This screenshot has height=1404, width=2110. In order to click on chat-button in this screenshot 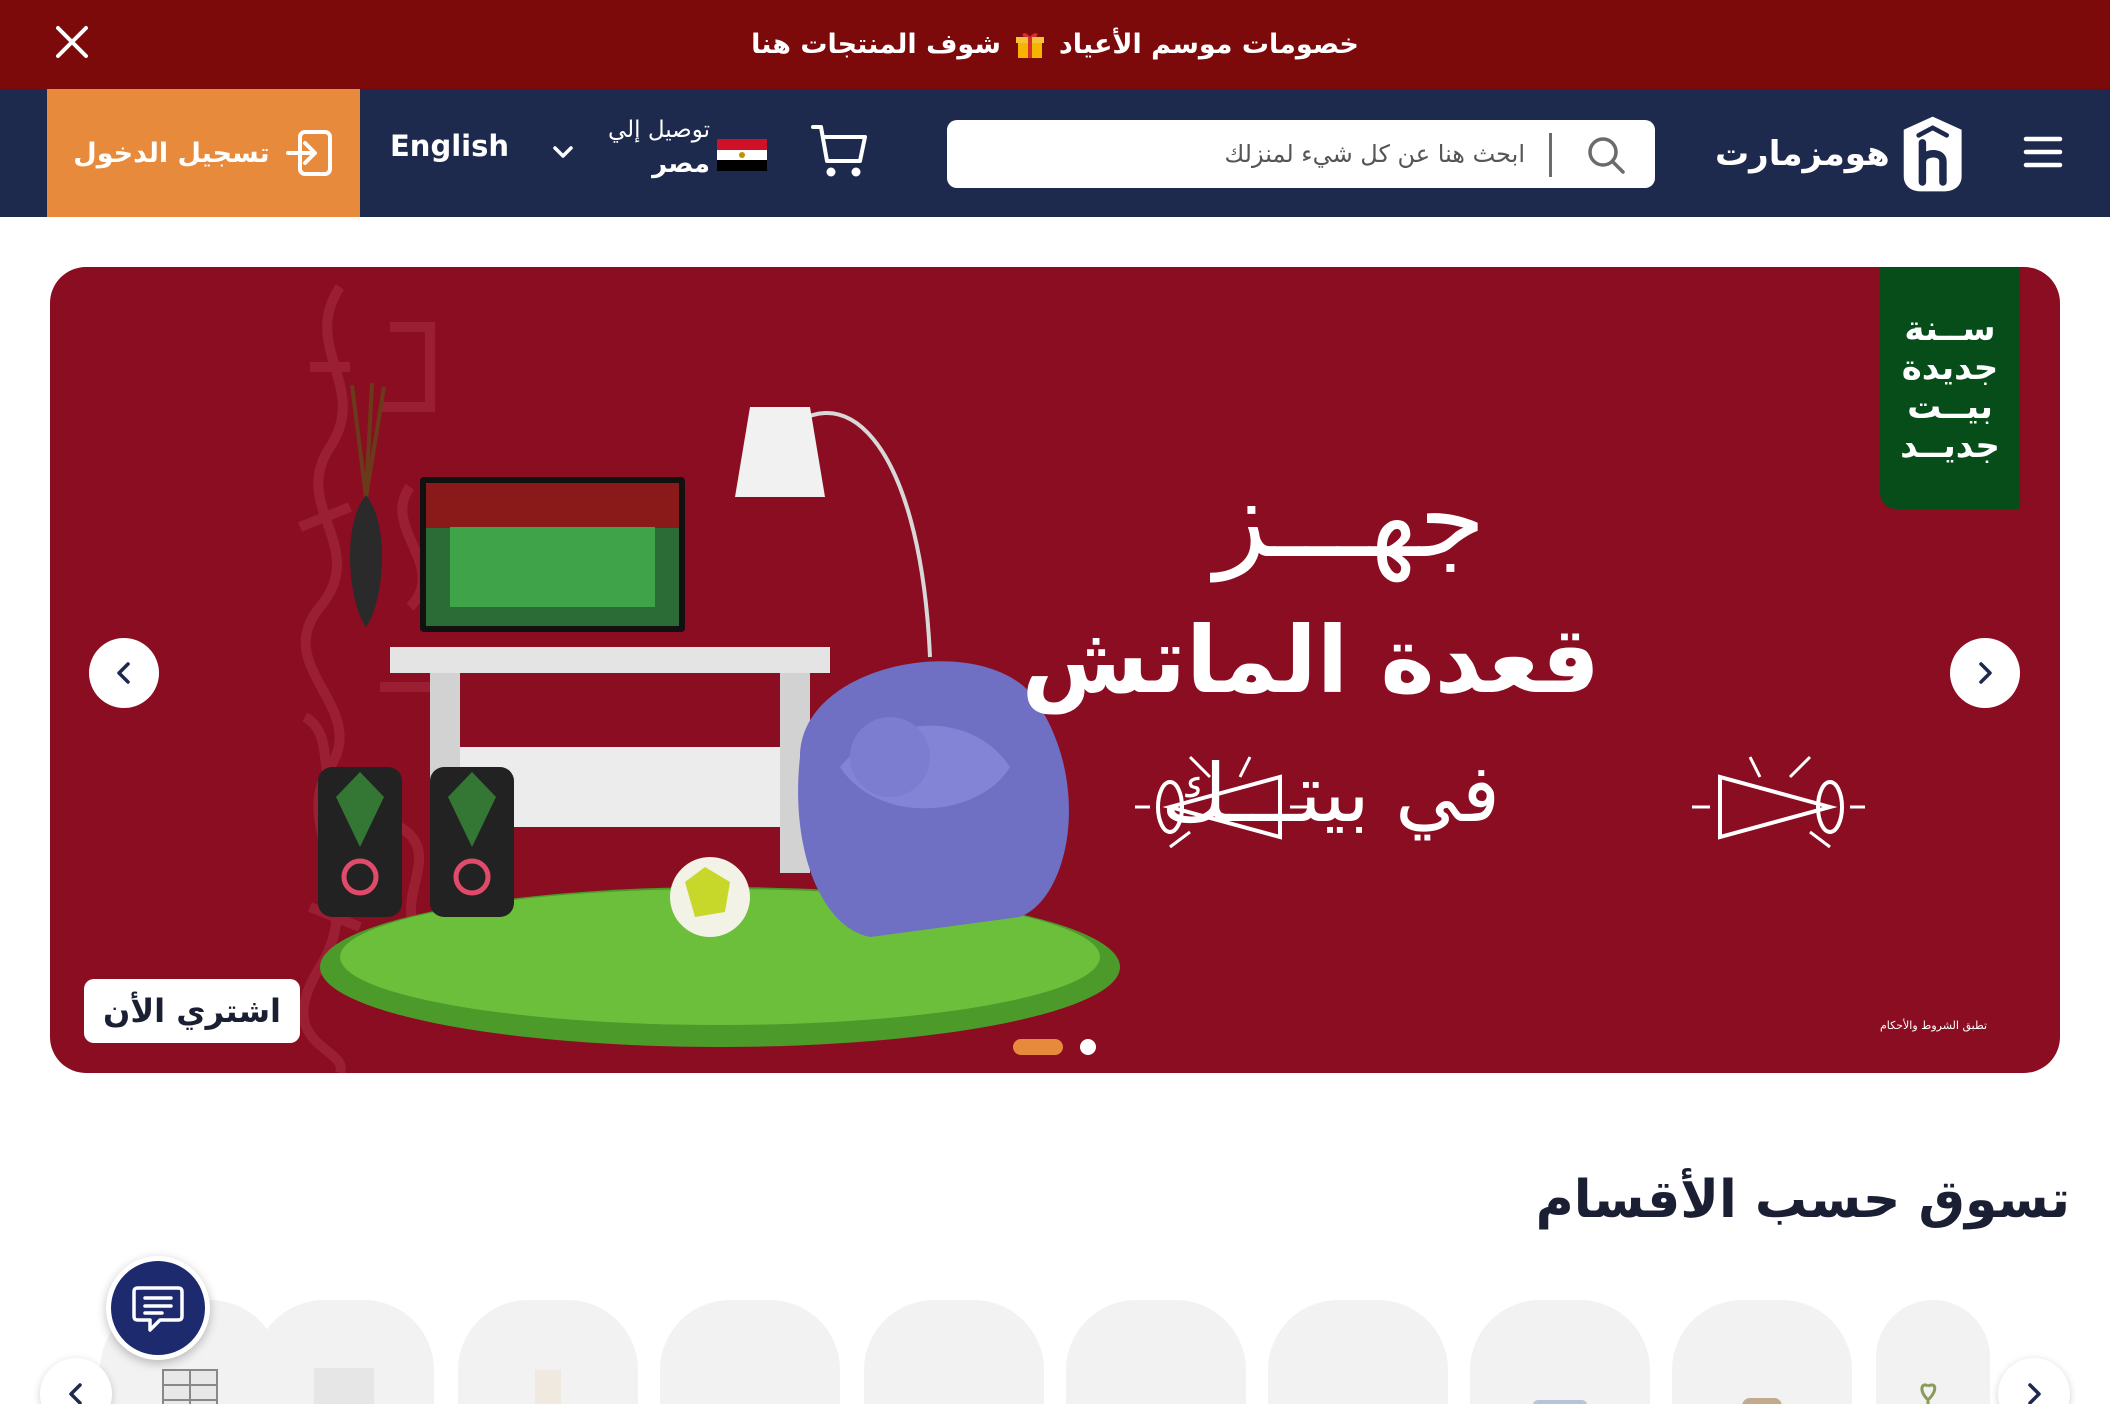, I will do `click(158, 1308)`.